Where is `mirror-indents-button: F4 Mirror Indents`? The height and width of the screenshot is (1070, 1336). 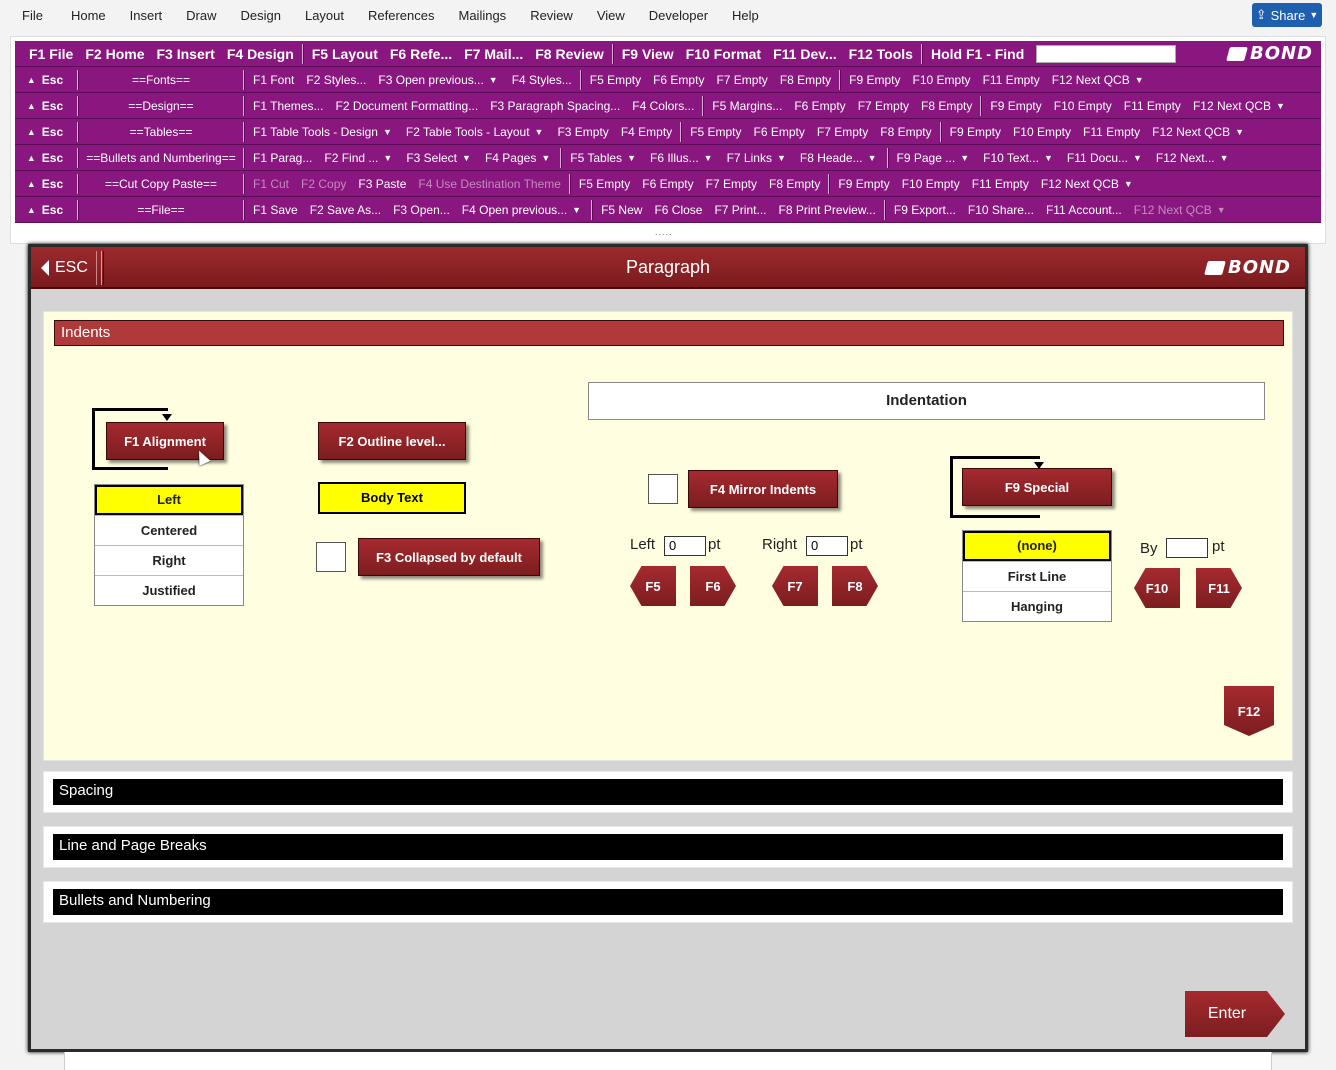
mirror-indents-button: F4 Mirror Indents is located at coordinates (763, 489).